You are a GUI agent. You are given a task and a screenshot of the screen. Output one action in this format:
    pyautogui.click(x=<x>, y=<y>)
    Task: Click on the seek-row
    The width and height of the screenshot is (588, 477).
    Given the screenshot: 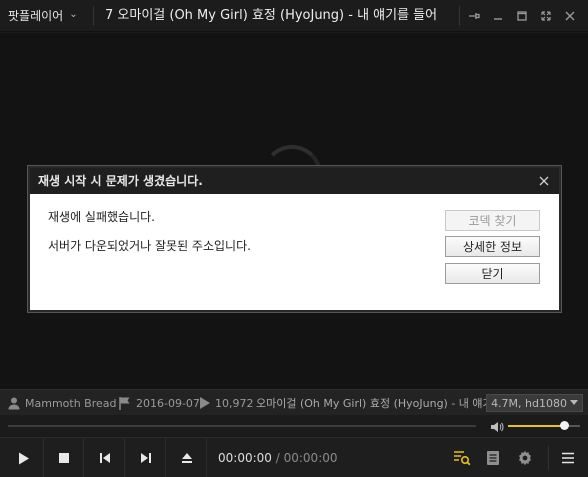 What is the action you would take?
    pyautogui.click(x=294, y=426)
    